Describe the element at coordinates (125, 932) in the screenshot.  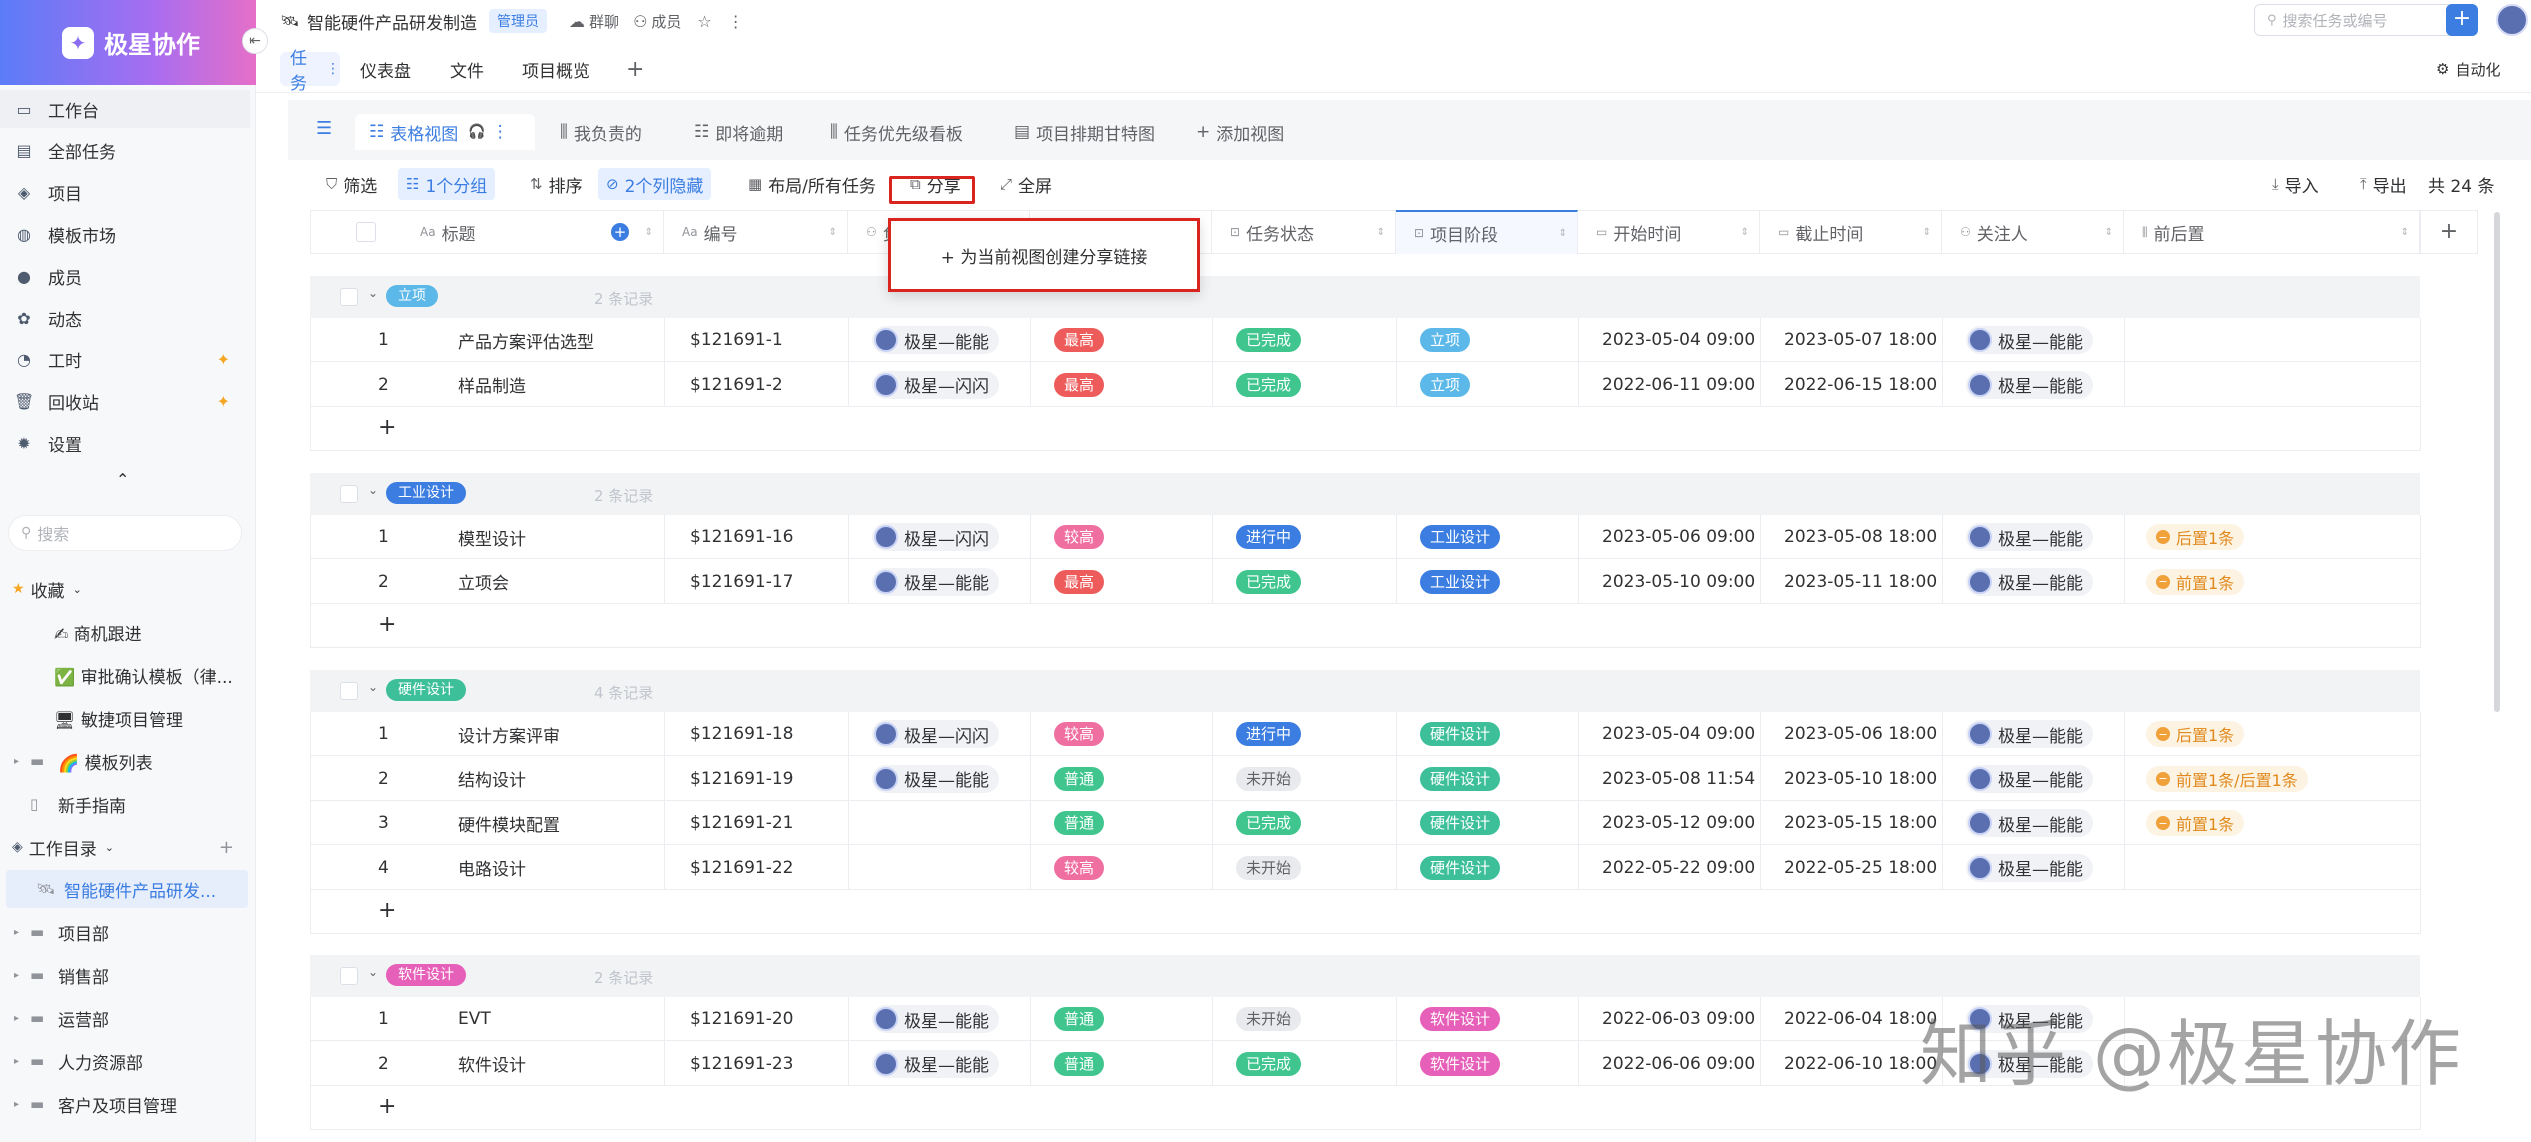
I see `workdir-item: ▸ ▬ 项目部` at that location.